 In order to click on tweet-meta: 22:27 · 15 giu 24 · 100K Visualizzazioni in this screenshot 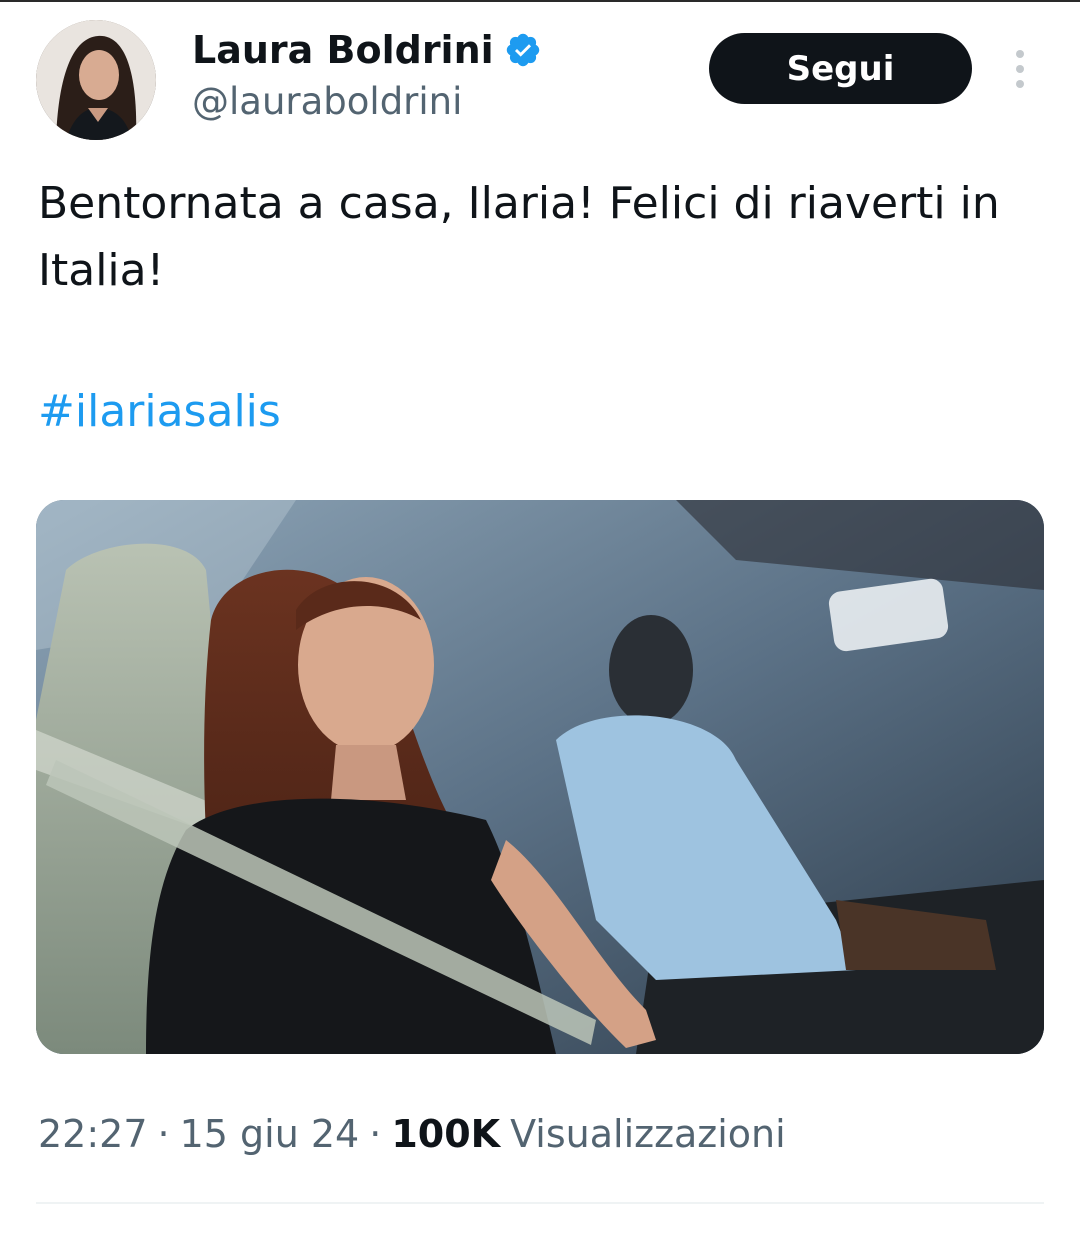, I will do `click(412, 1134)`.